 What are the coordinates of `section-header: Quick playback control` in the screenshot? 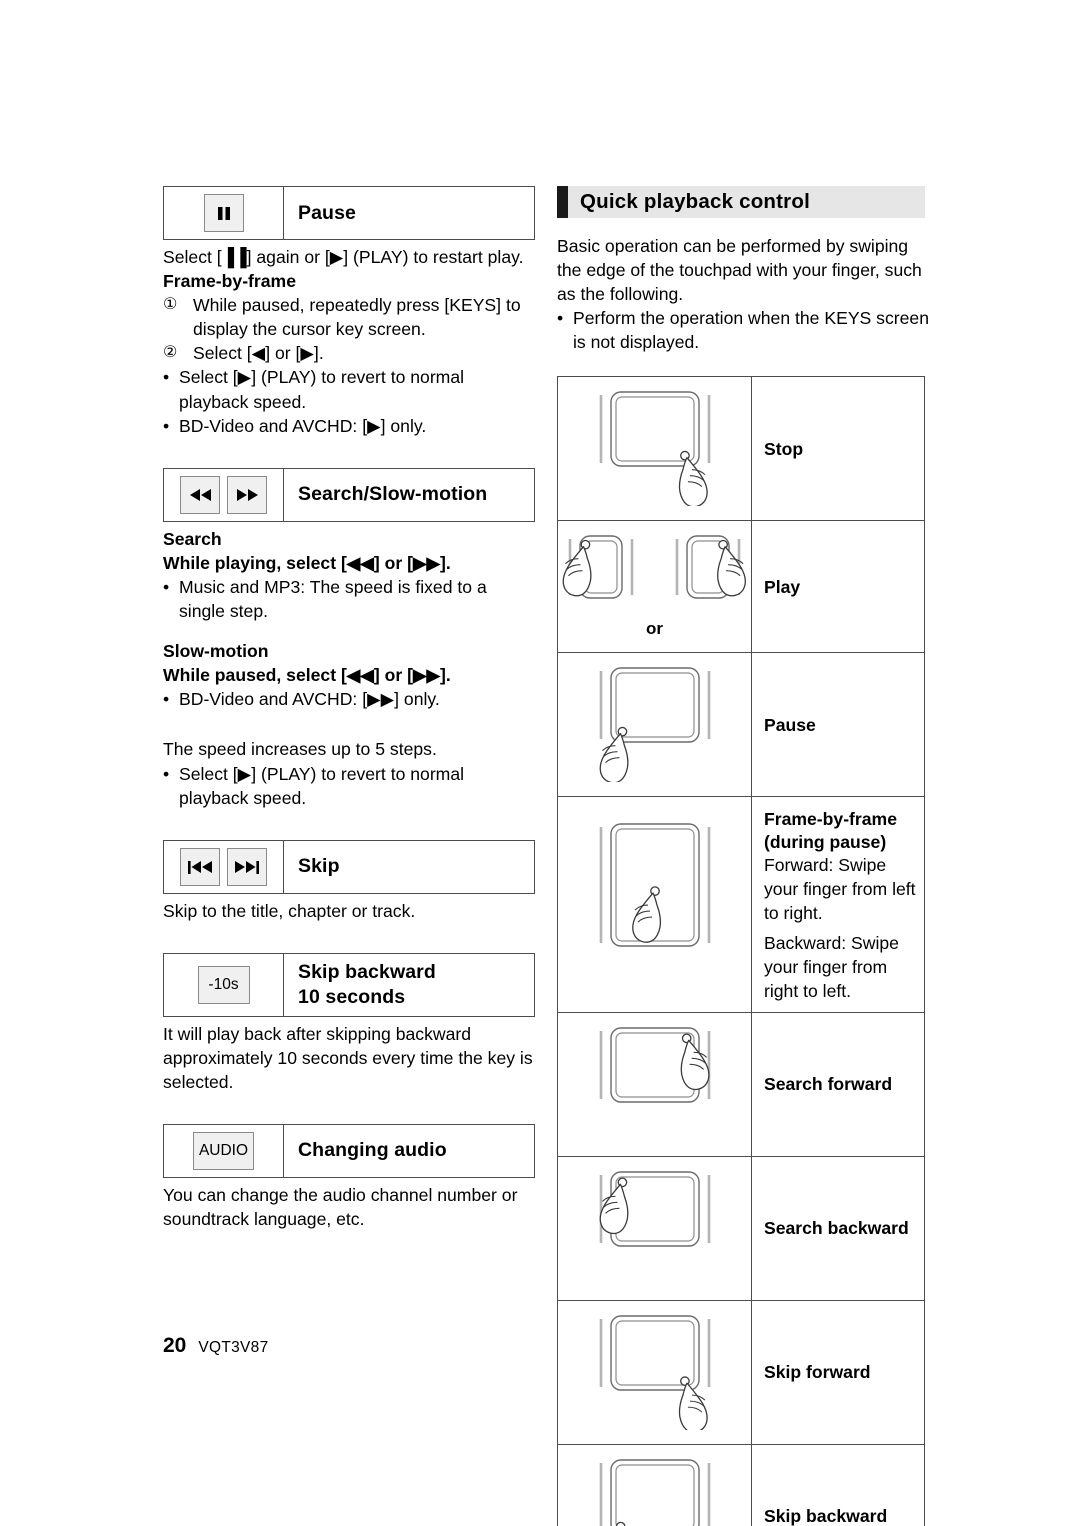 It's located at (741, 202).